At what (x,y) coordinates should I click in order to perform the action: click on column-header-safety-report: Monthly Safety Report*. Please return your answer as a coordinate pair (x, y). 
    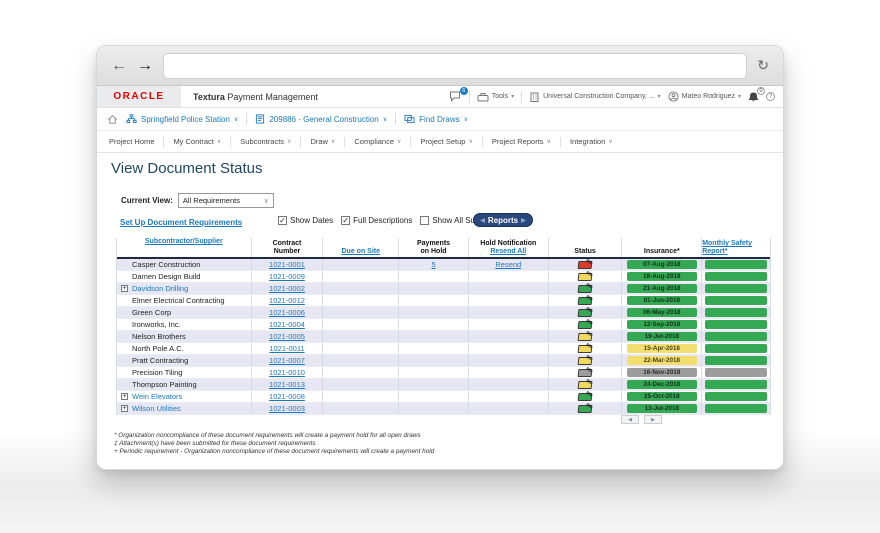
    Looking at the image, I should click on (736, 247).